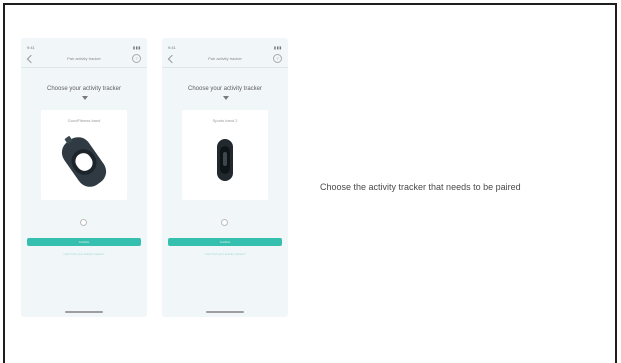 The height and width of the screenshot is (363, 621). I want to click on tracker-card: Sports band 2, so click(225, 155).